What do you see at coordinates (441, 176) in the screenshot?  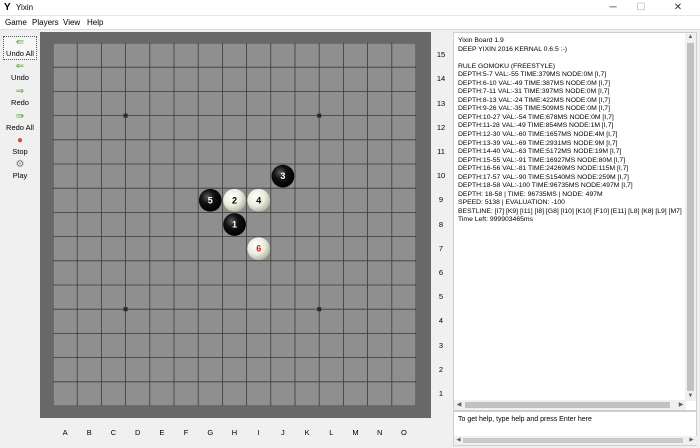 I see `row-label: 10` at bounding box center [441, 176].